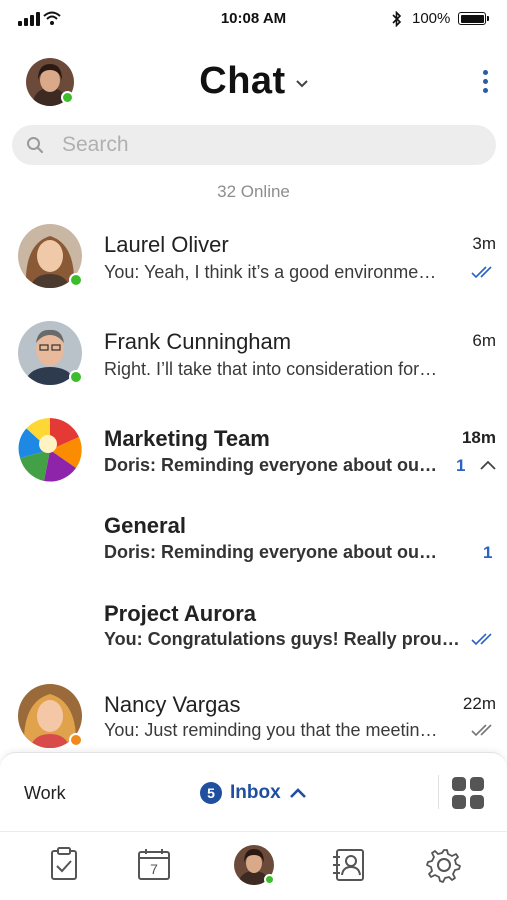  I want to click on profile-avatar, so click(254, 865).